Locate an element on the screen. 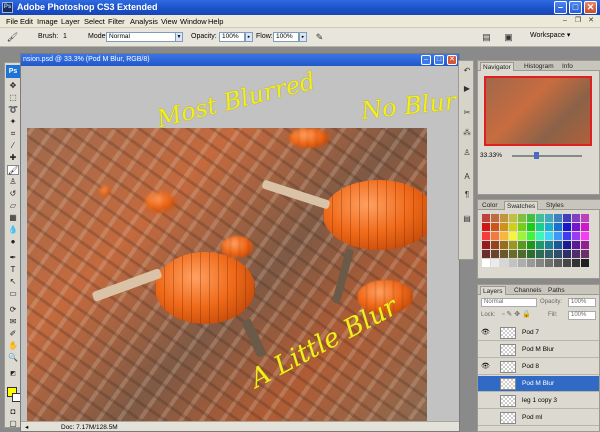  notes-tool-icon: ✉ is located at coordinates (13, 322).